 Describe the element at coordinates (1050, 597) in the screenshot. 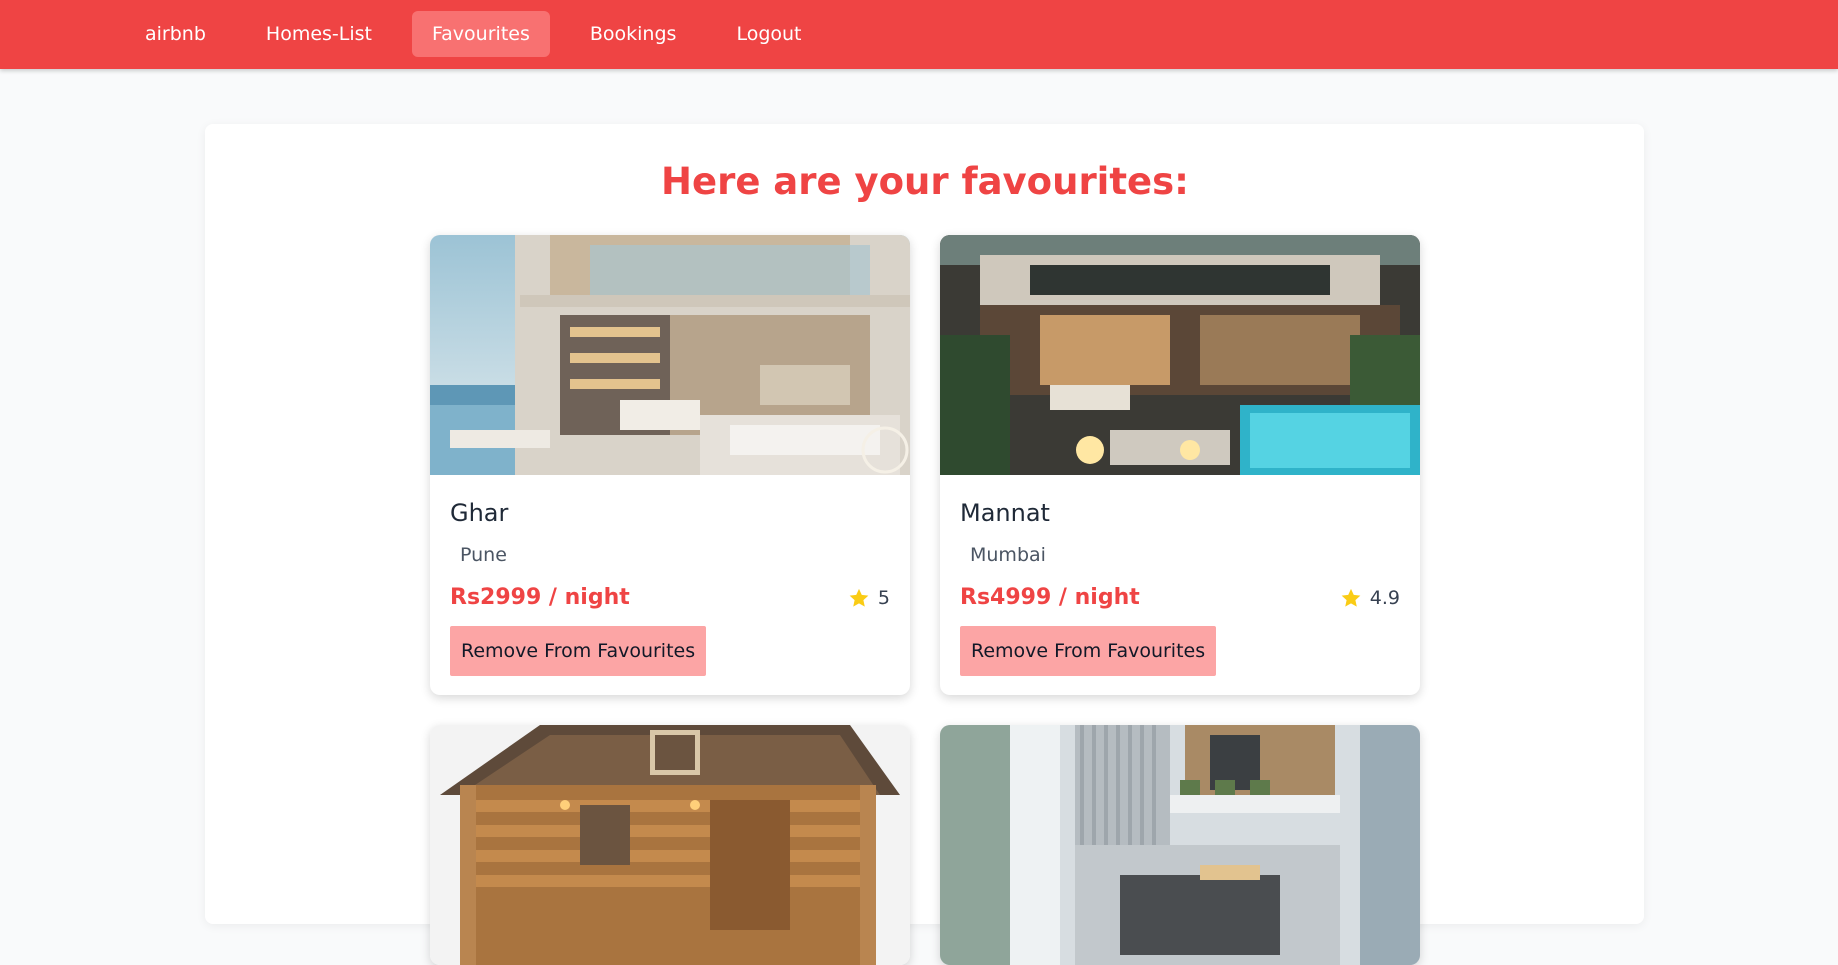

I see `home-price: Rs4999 / night` at that location.